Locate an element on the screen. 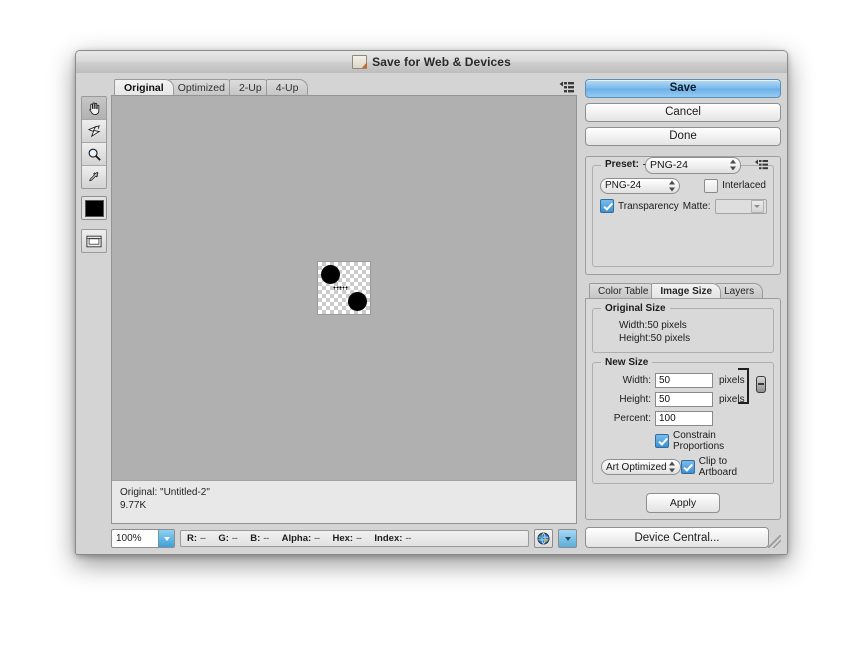 This screenshot has width=860, height=654. interlaced-label: Interlaced is located at coordinates (744, 186).